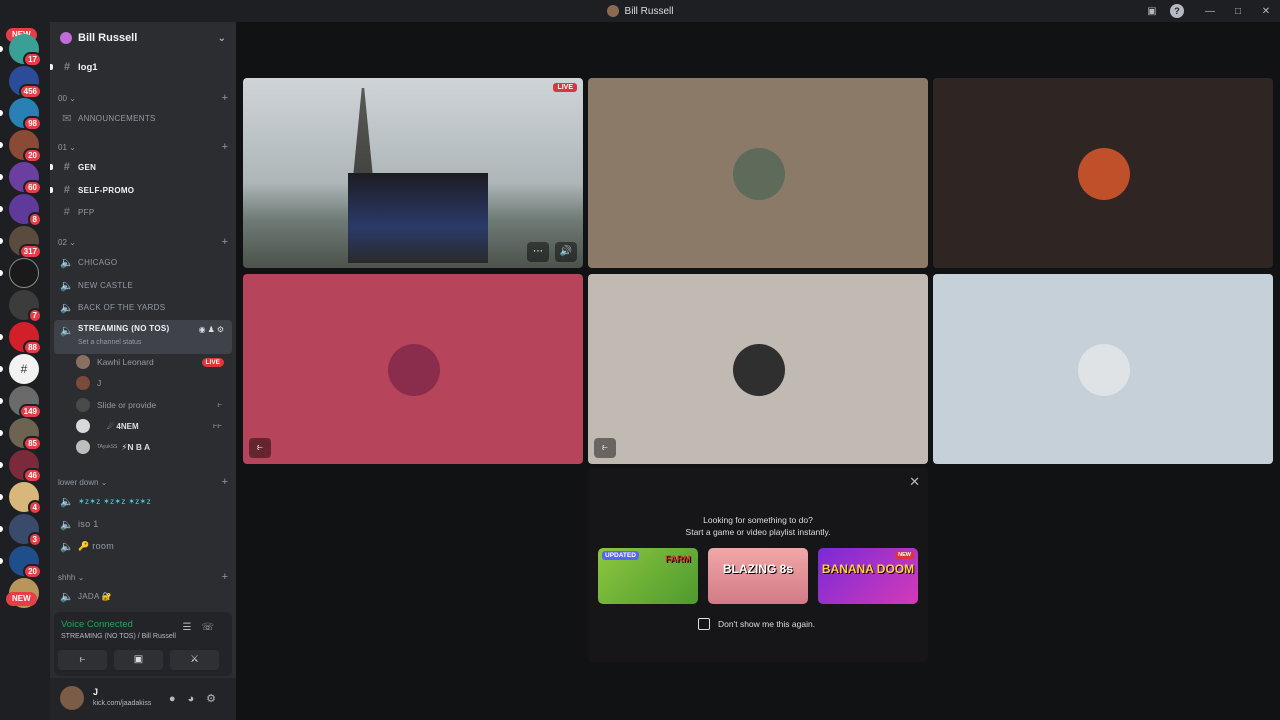 The width and height of the screenshot is (1280, 720). What do you see at coordinates (30, 411) in the screenshot?
I see `server-badge: 149` at bounding box center [30, 411].